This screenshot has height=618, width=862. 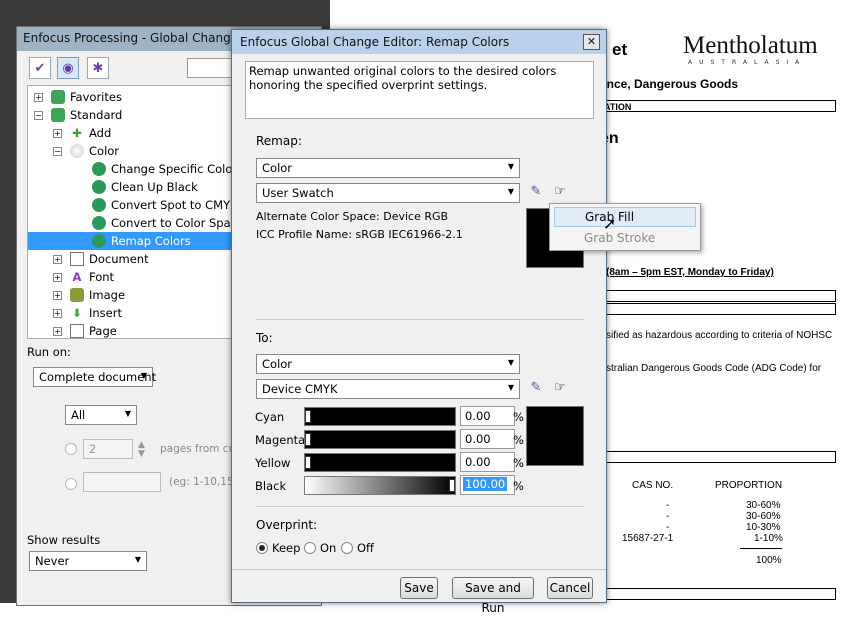 What do you see at coordinates (380, 439) in the screenshot?
I see `magenta-slider` at bounding box center [380, 439].